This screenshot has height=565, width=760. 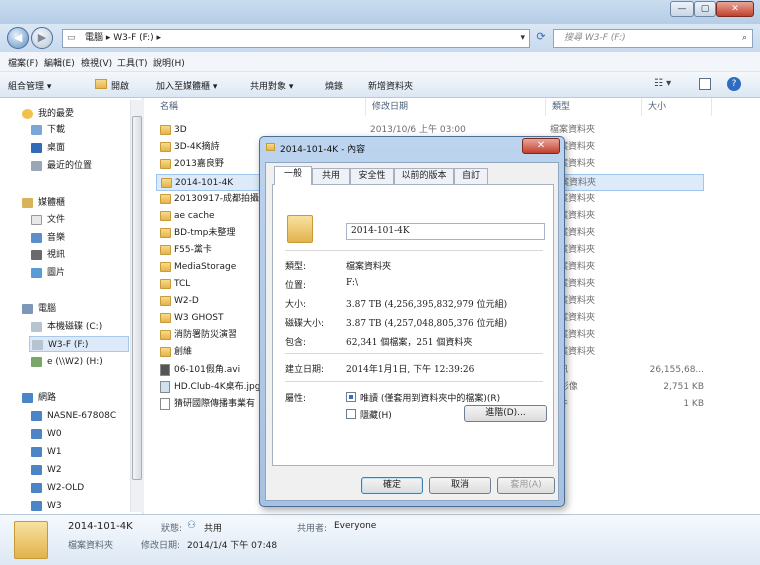 What do you see at coordinates (23, 62) in the screenshot?
I see `menu-file: 檔案(F)` at bounding box center [23, 62].